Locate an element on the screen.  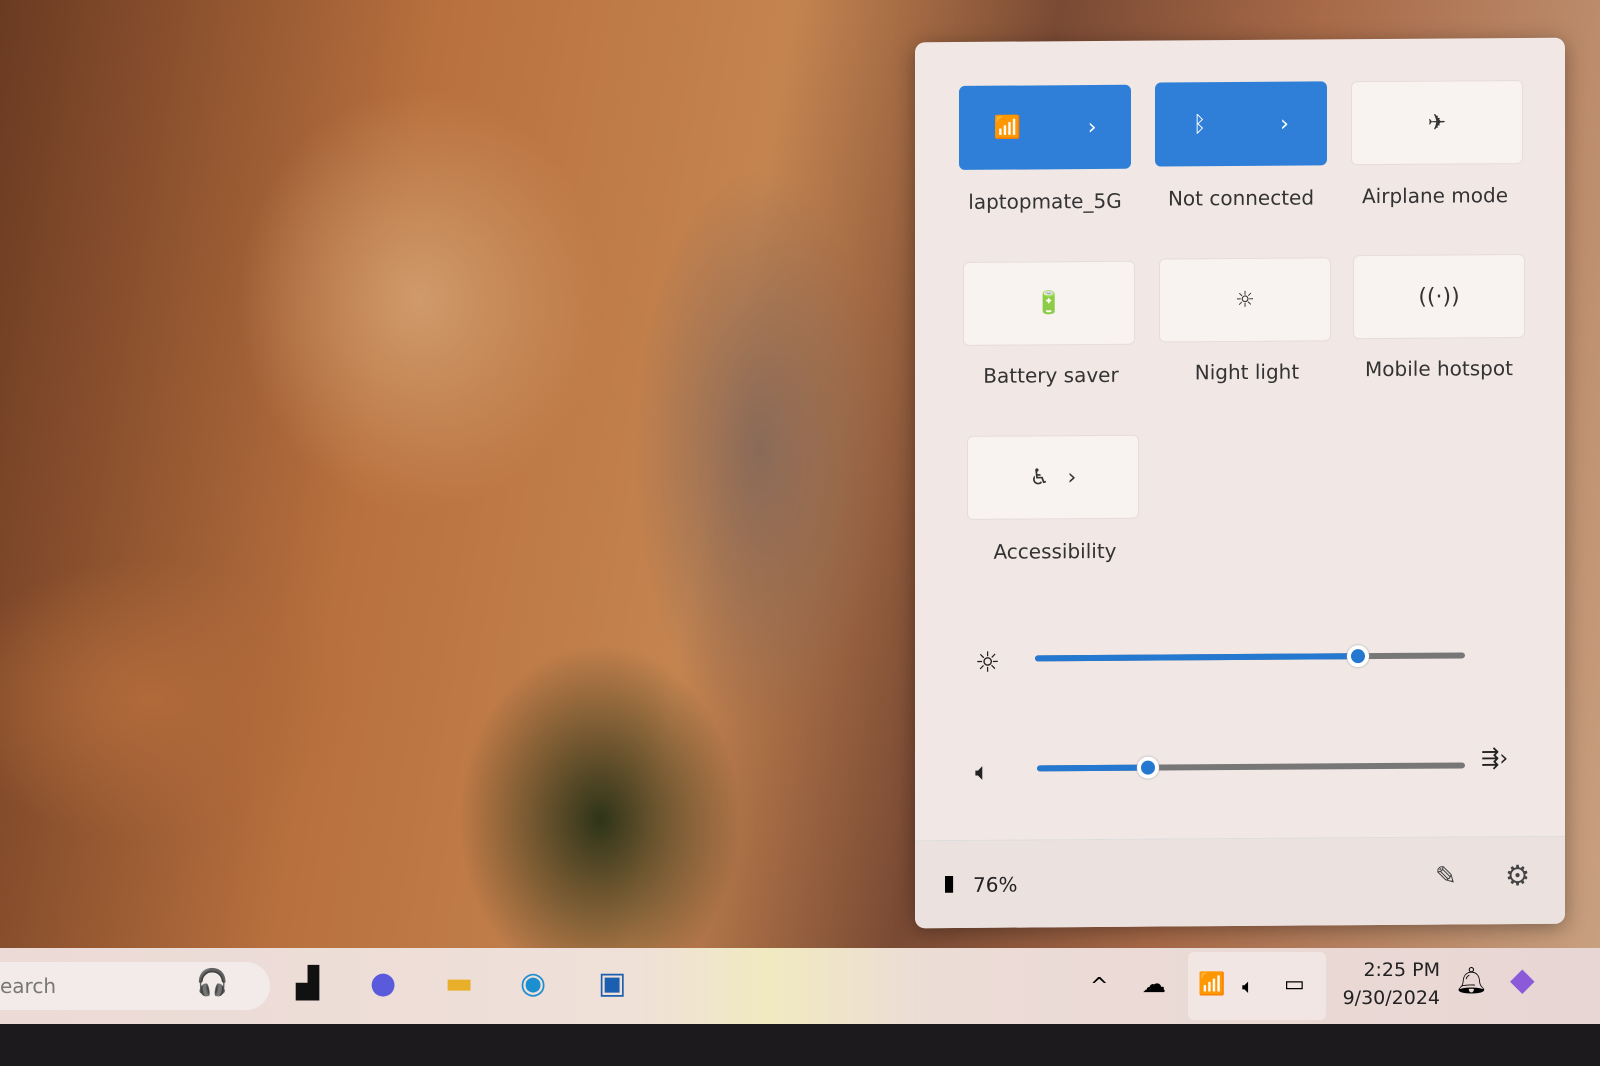
mobile-hotspot-label: Mobile hotspot is located at coordinates (1439, 369).